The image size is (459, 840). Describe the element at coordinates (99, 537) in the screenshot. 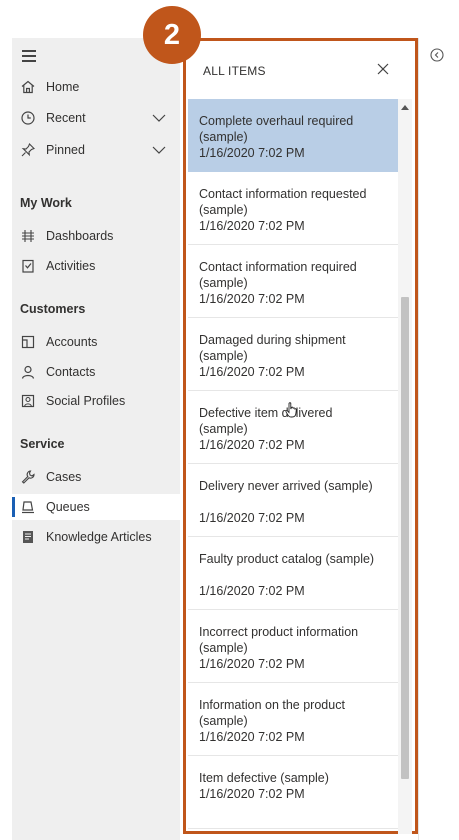

I see `sitemap-item-label: Knowledge Articles` at that location.